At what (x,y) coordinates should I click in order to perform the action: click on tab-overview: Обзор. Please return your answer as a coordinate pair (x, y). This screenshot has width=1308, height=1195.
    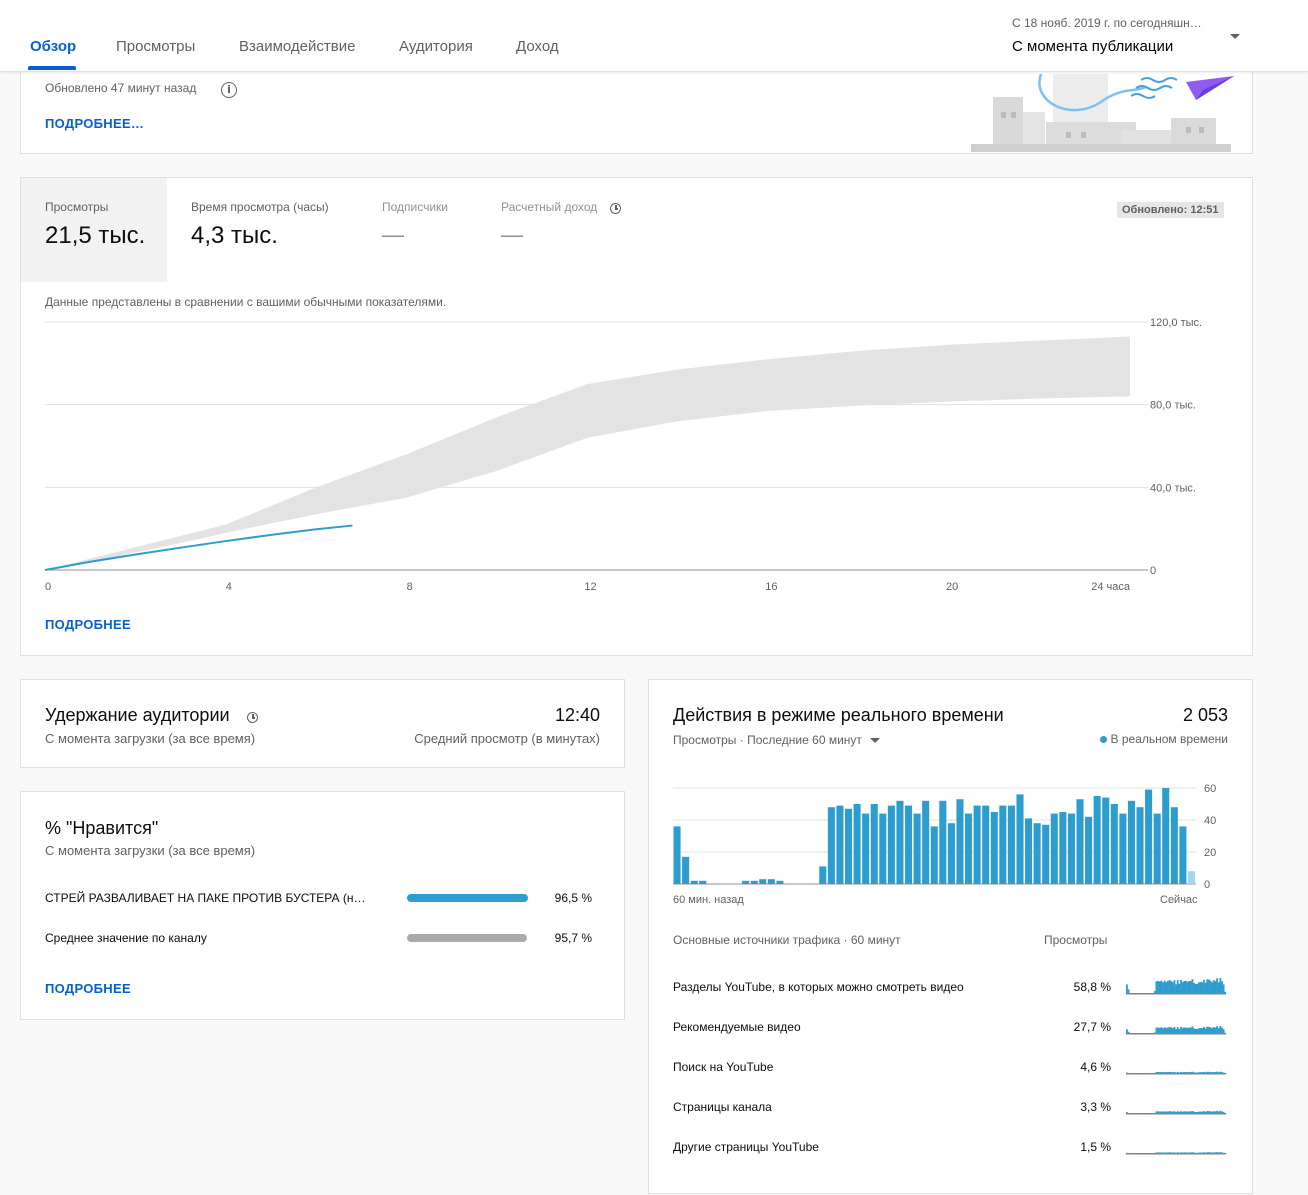
    Looking at the image, I should click on (53, 46).